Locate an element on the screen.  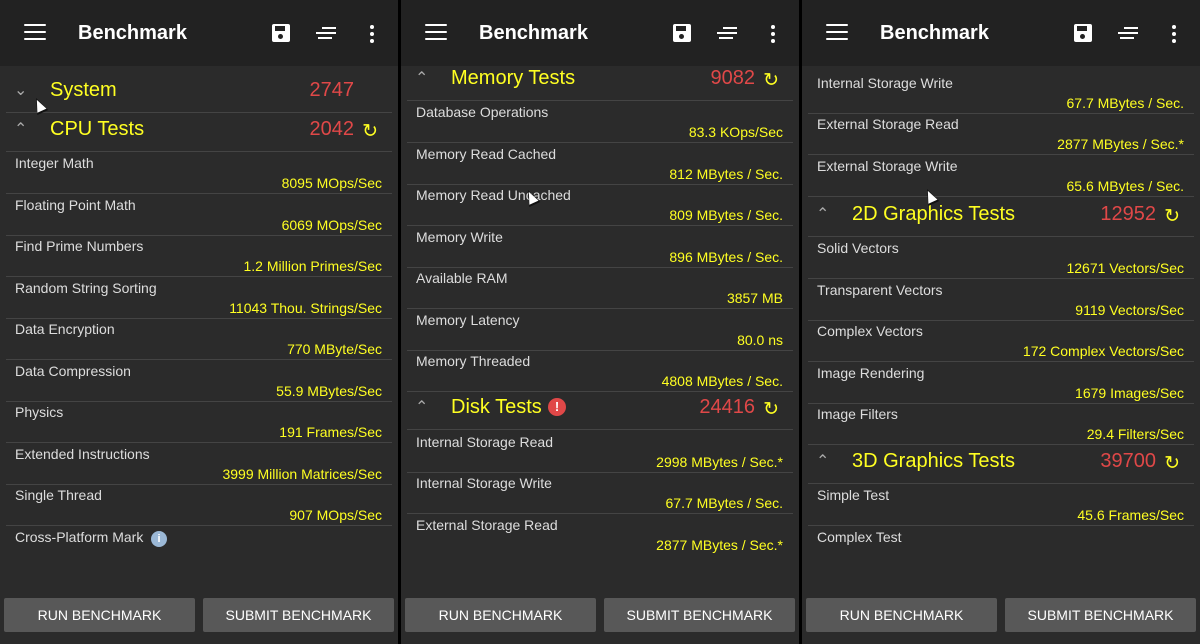
test-score: 67.7 MBytes / Sec. is located at coordinates (724, 503).